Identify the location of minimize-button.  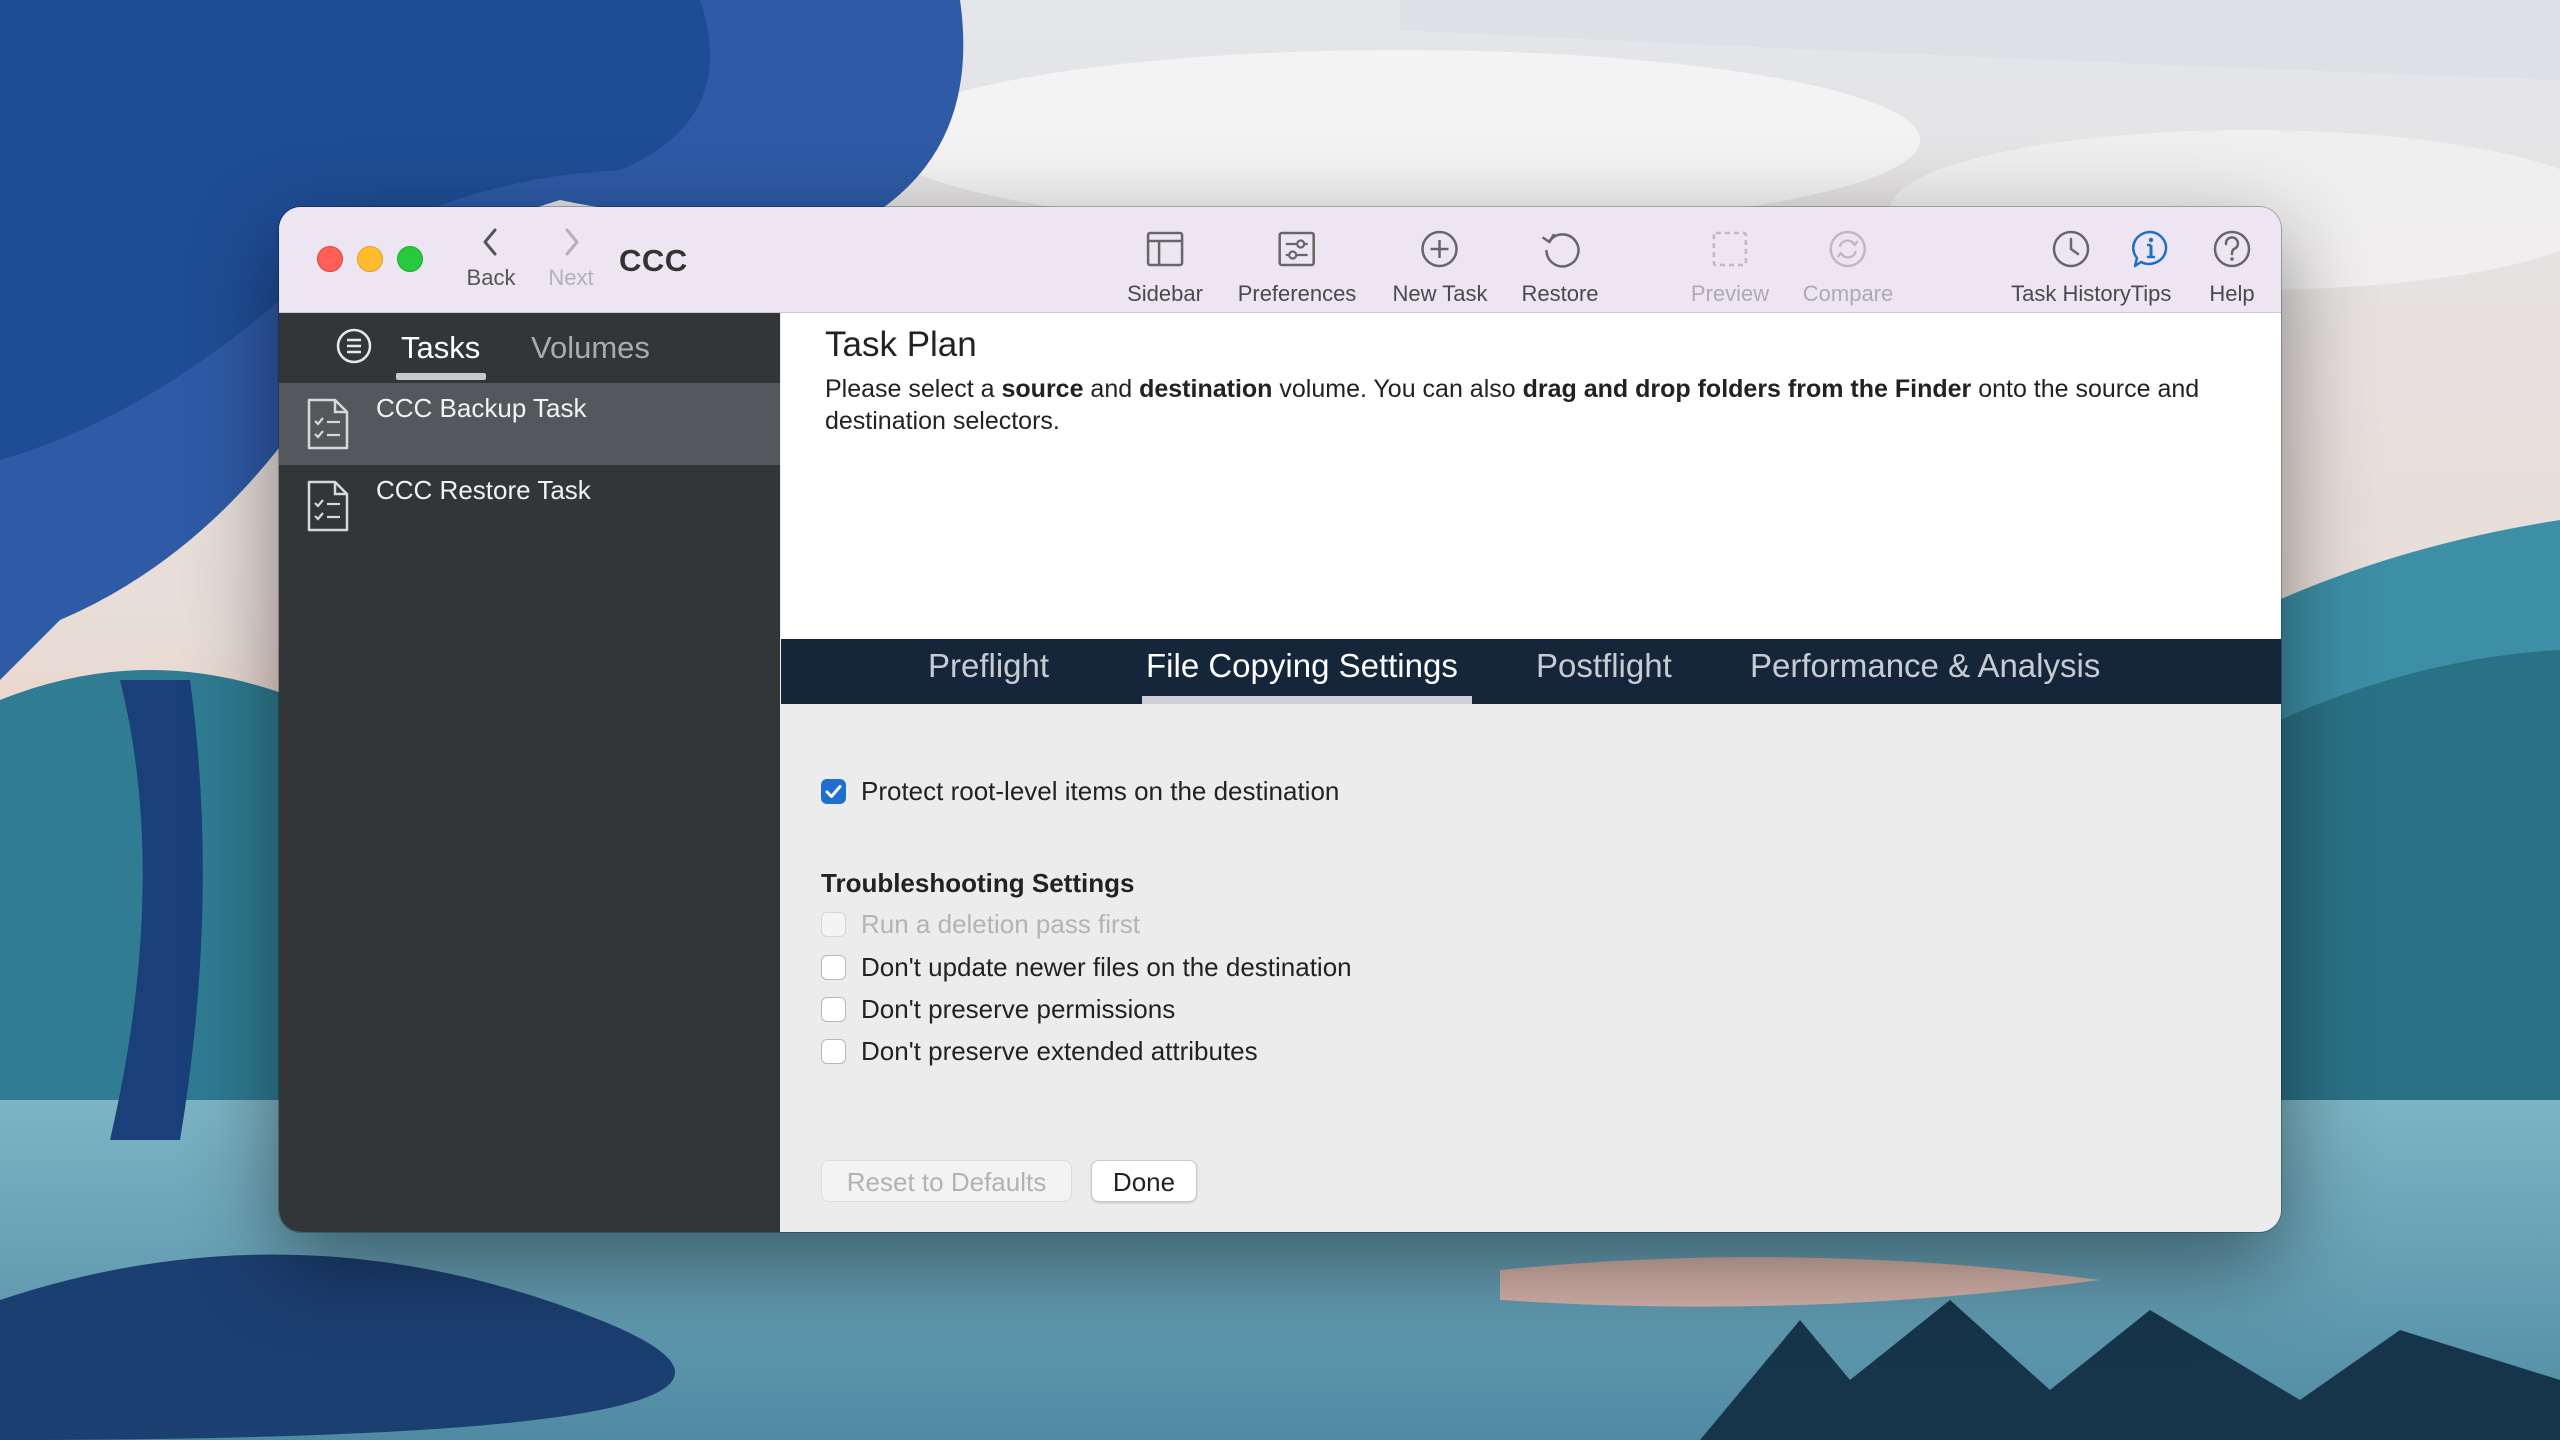
(370, 259).